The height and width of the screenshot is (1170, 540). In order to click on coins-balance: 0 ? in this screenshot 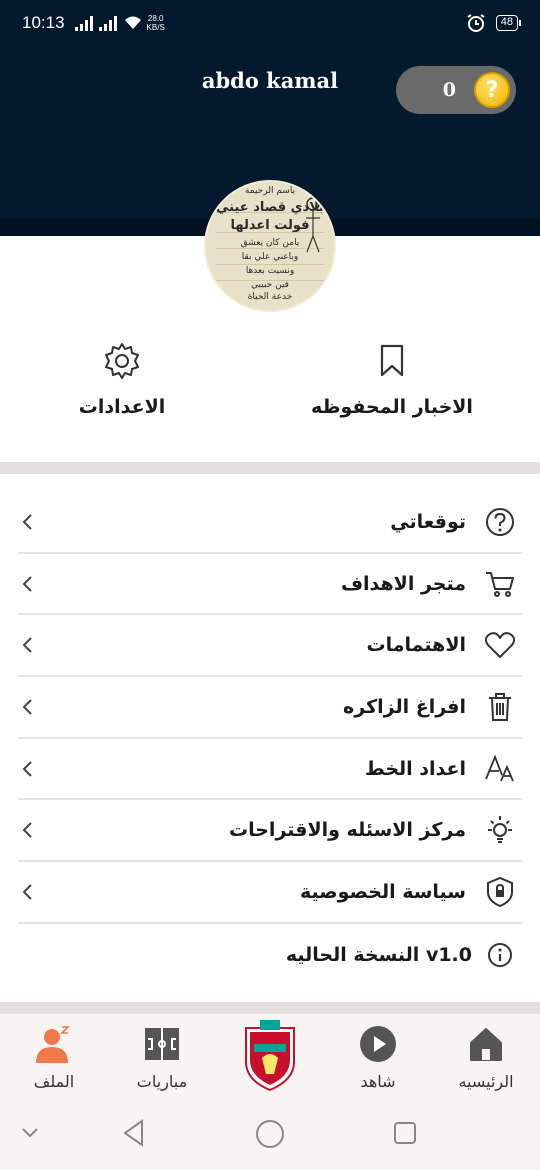, I will do `click(456, 90)`.